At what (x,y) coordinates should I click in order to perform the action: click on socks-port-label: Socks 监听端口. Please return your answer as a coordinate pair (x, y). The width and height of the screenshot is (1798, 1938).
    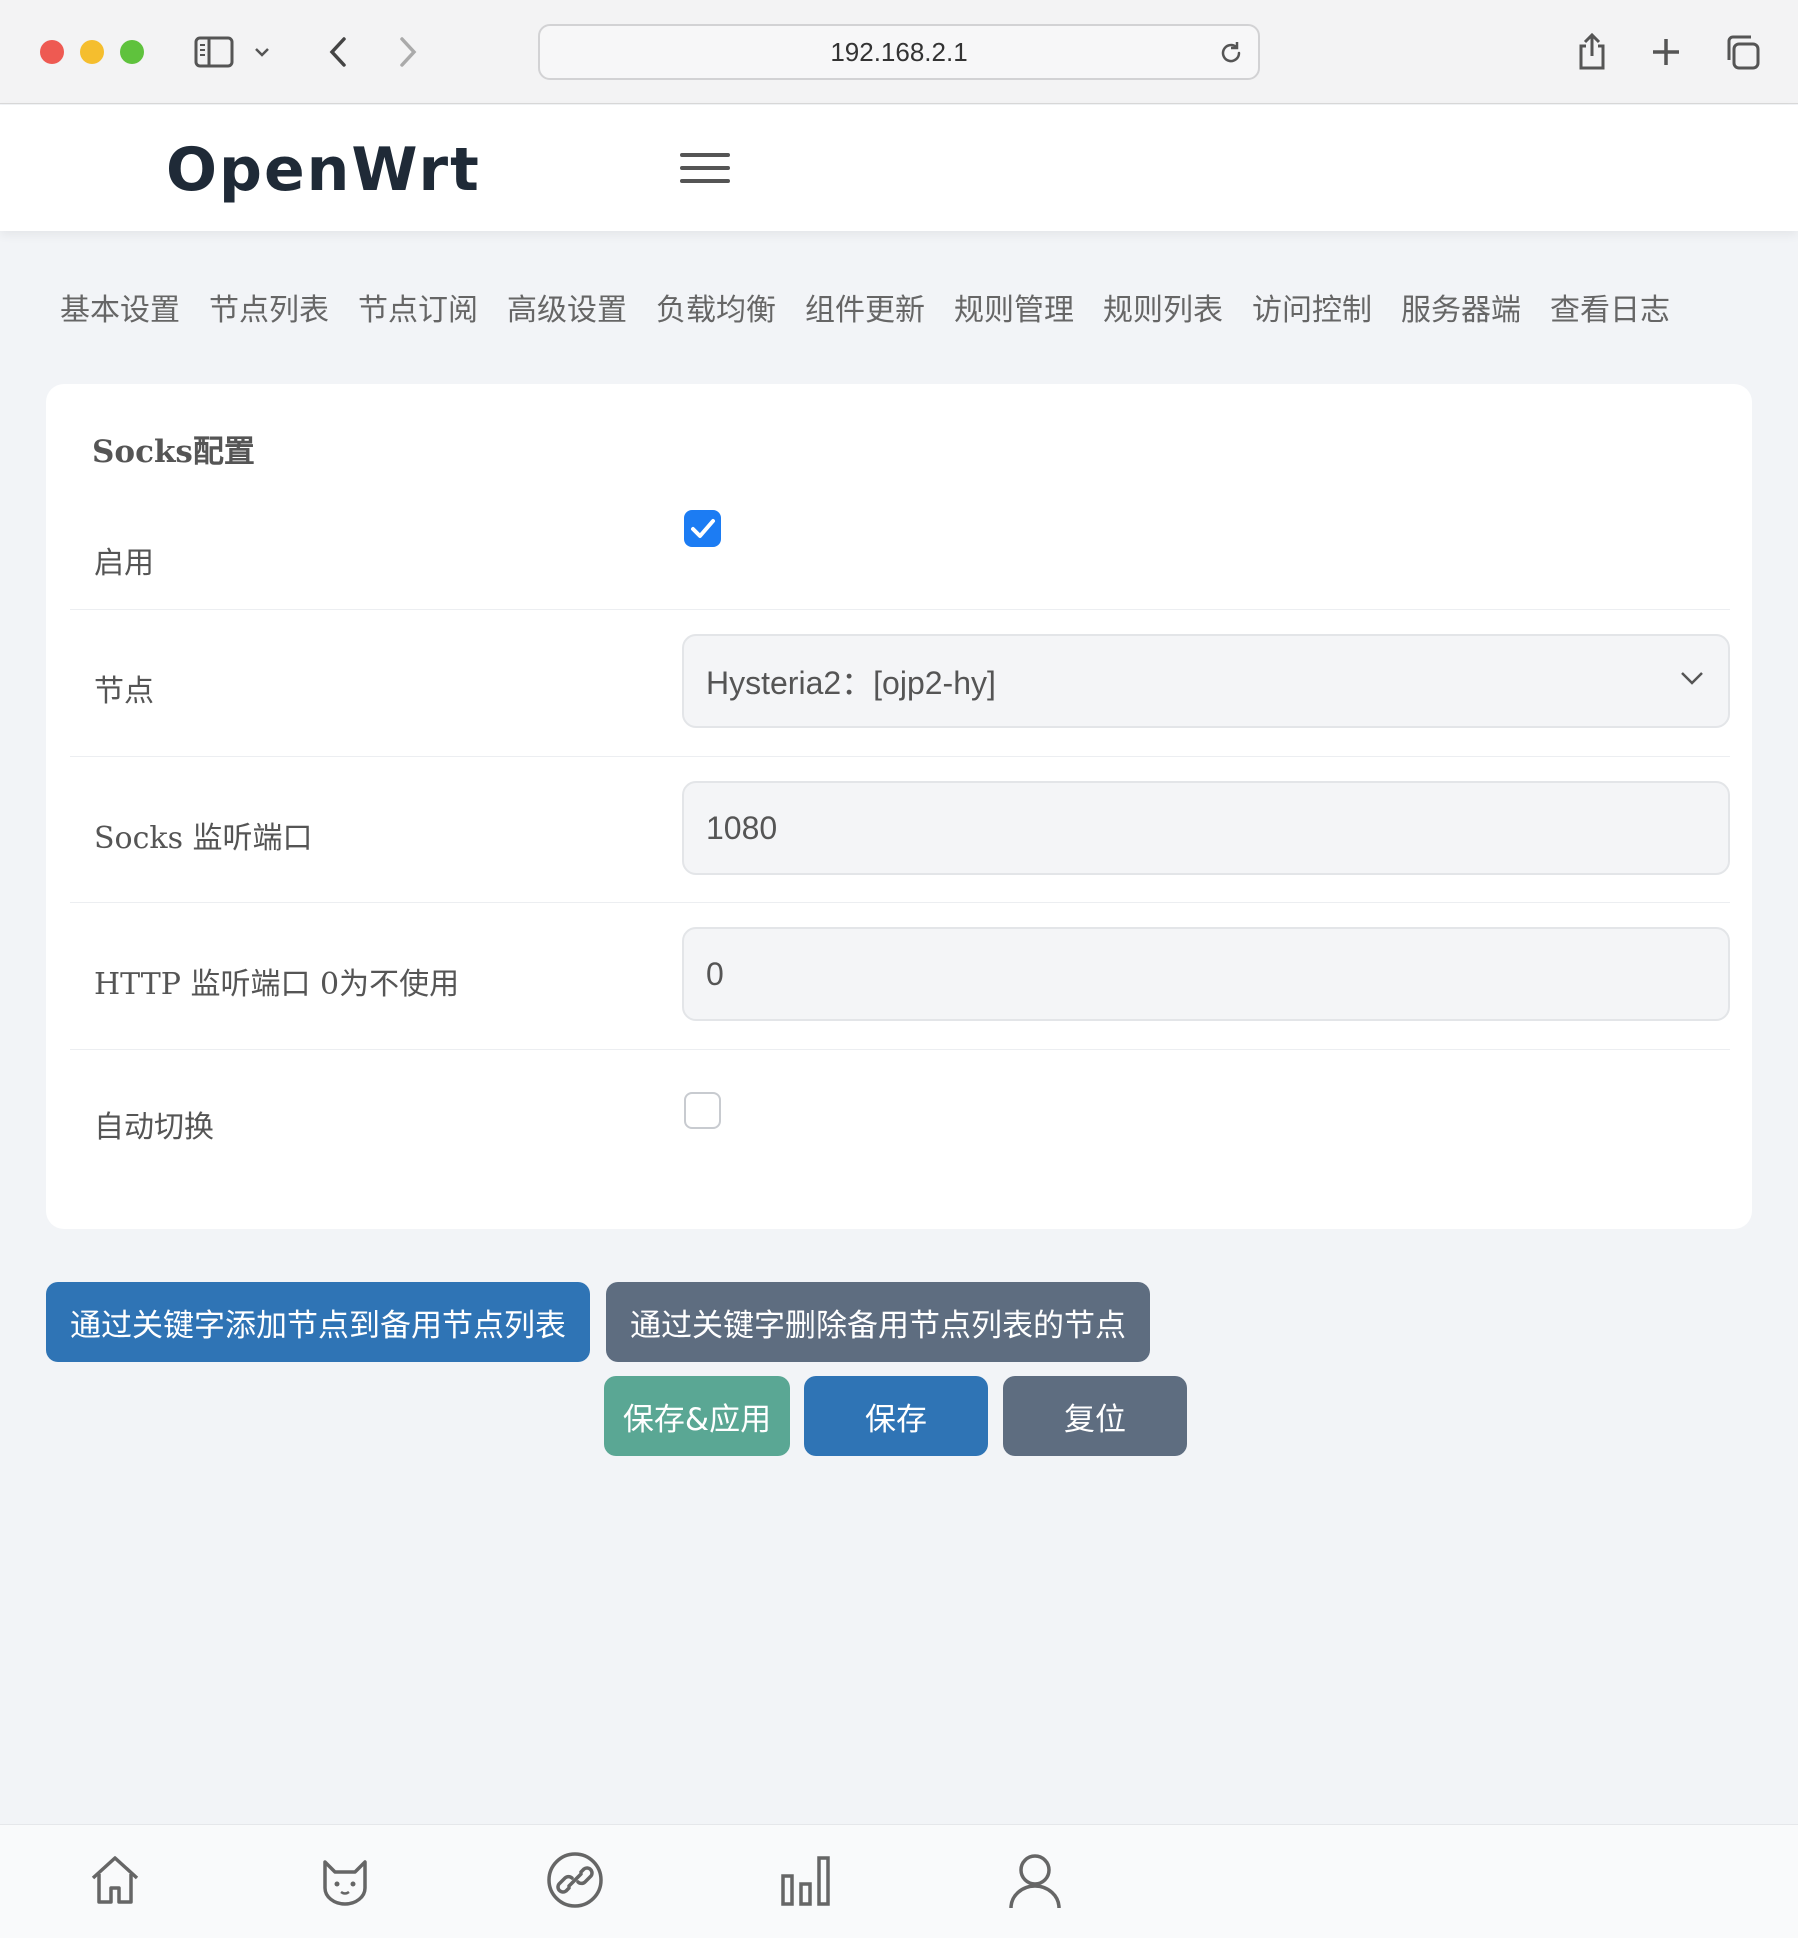
    Looking at the image, I should click on (203, 838).